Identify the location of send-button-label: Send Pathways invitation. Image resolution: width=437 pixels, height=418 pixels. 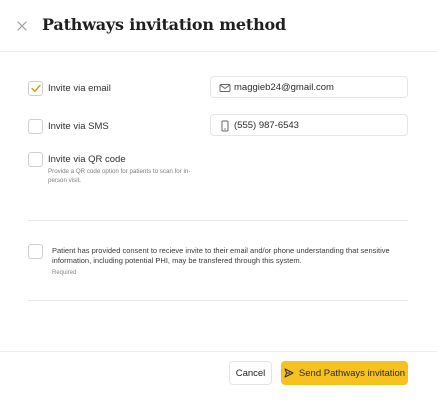
(352, 373).